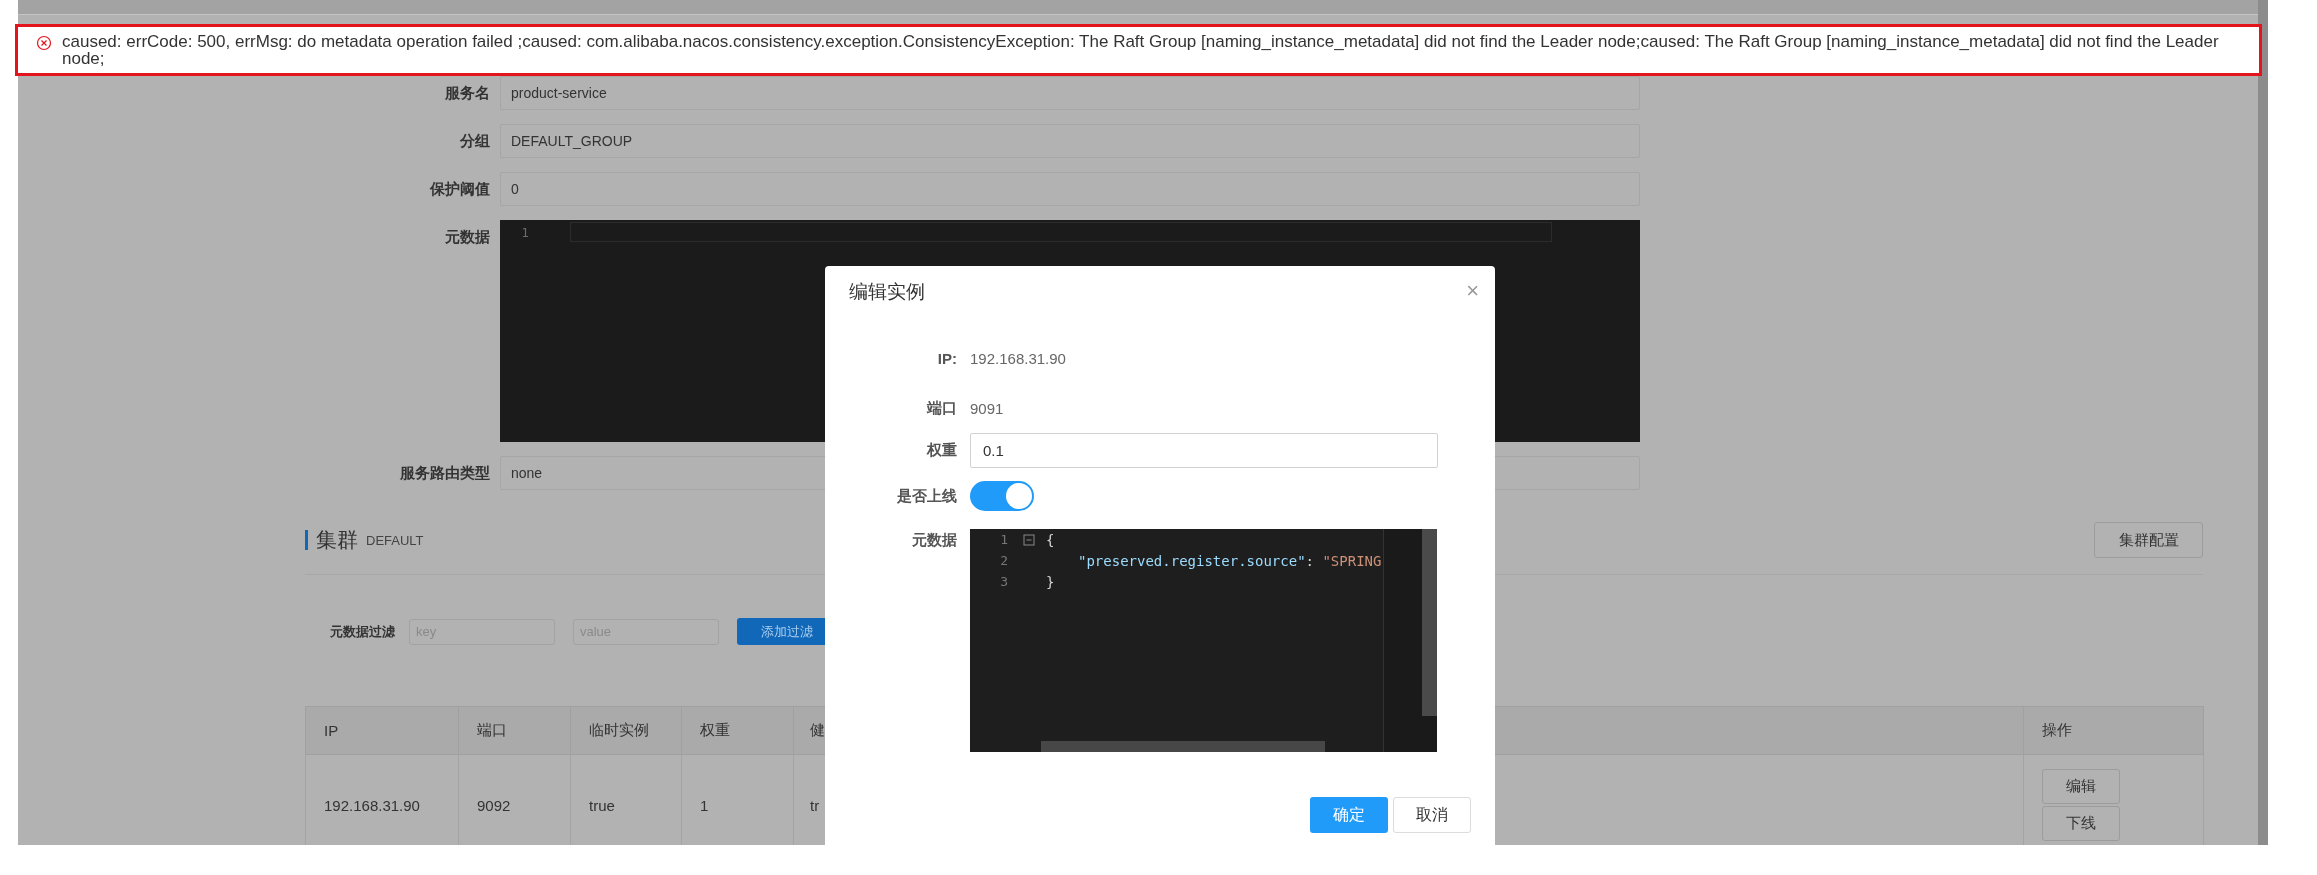 The width and height of the screenshot is (2317, 875). I want to click on code-line: "preserved.register.source": "SPRING, so click(1230, 560).